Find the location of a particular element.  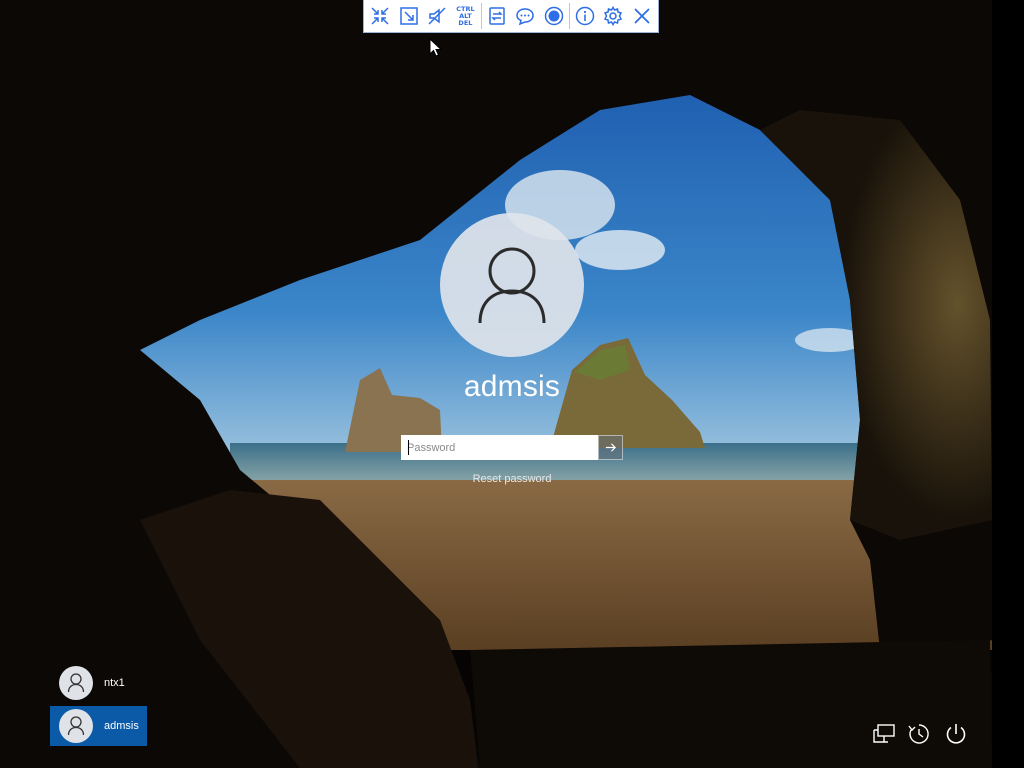

switch-display-button is located at coordinates (496, 16).